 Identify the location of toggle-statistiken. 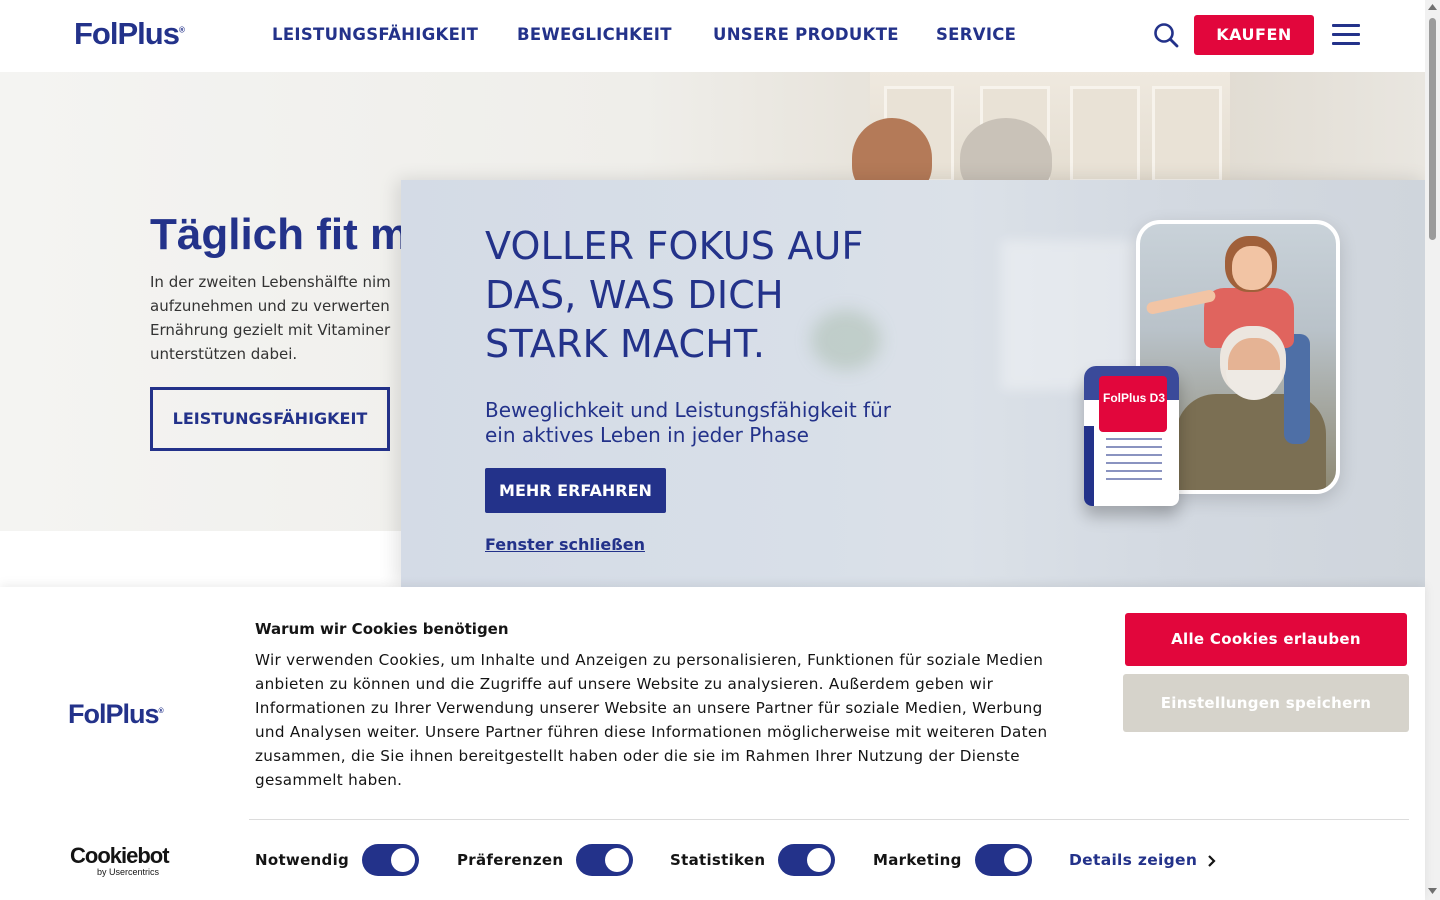
(806, 860).